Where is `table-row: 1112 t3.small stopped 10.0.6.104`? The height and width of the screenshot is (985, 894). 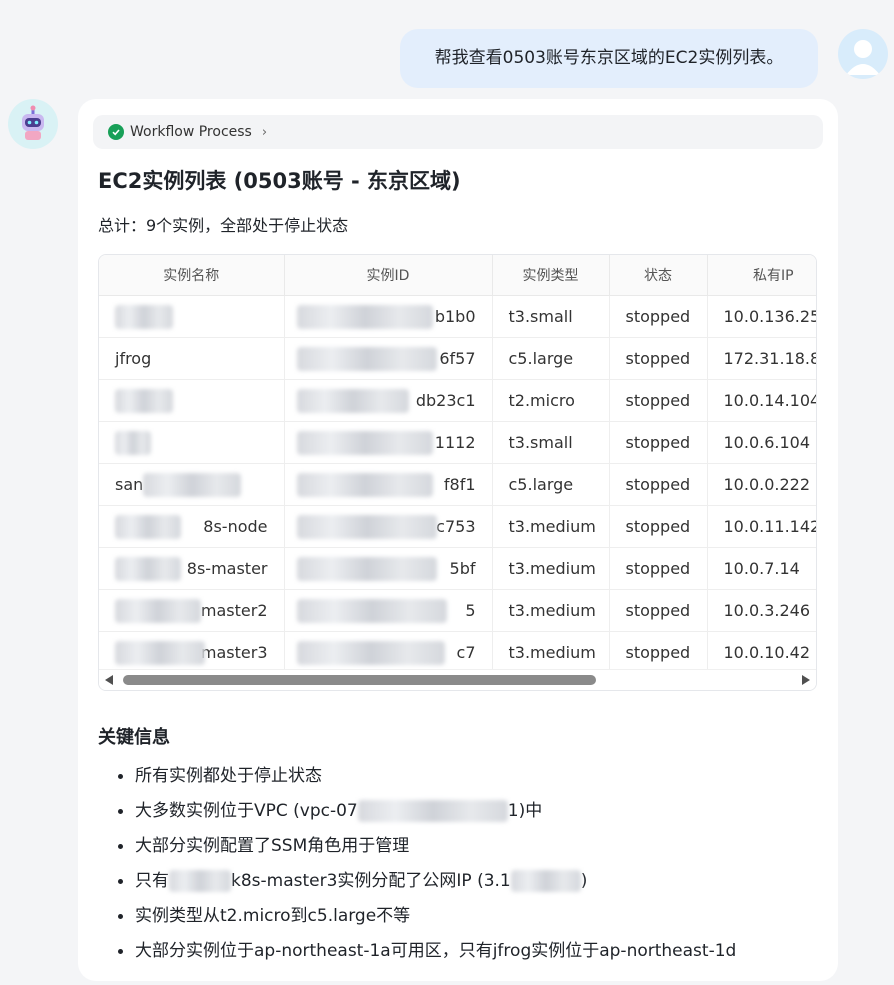 table-row: 1112 t3.small stopped 10.0.6.104 is located at coordinates (457, 442).